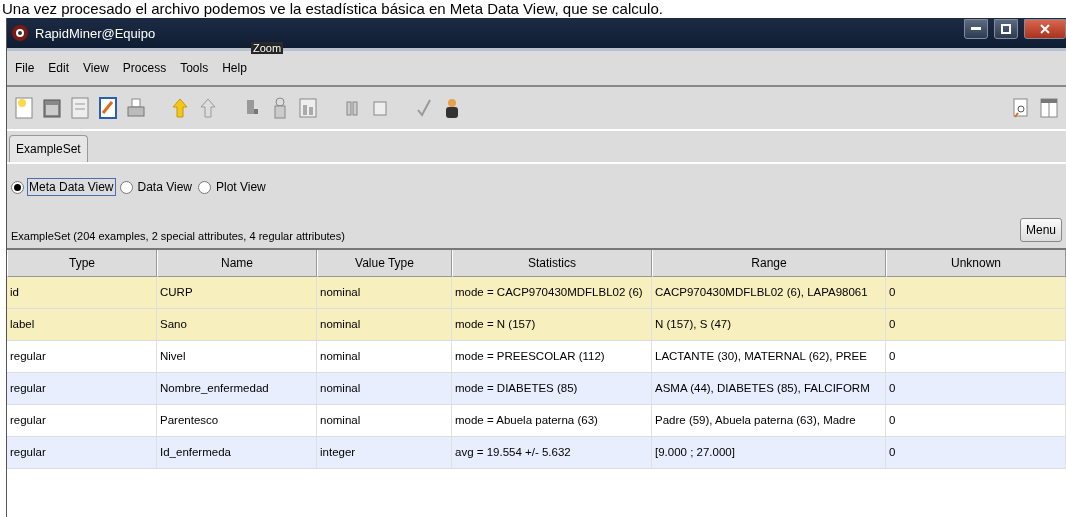 Image resolution: width=1066 pixels, height=517 pixels. Describe the element at coordinates (552, 453) in the screenshot. I see `table-cell: avg = 19.554 +/- 5.632` at that location.